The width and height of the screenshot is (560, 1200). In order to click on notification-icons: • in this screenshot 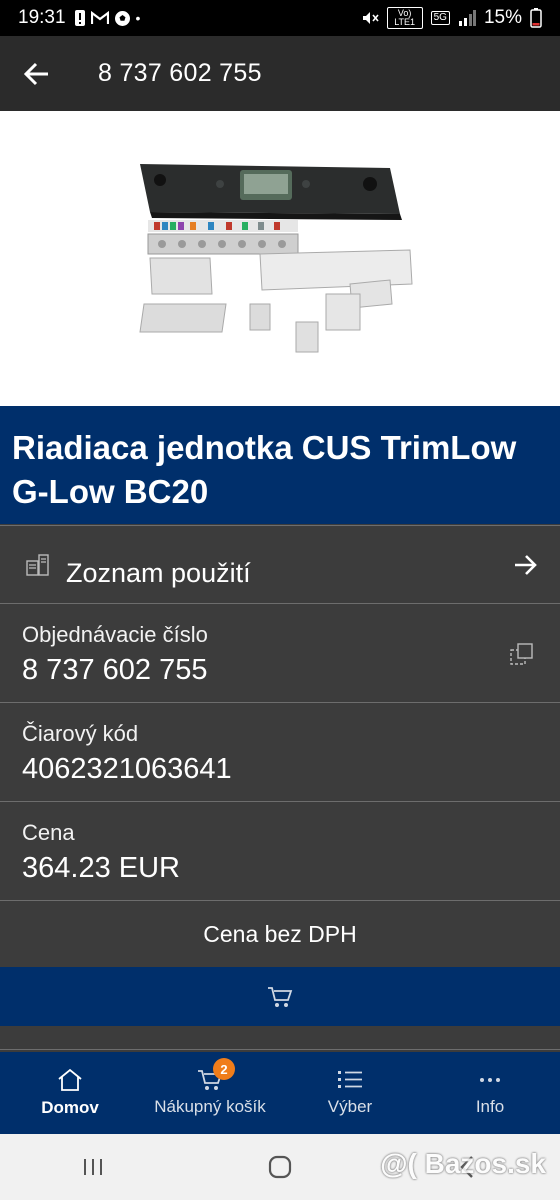, I will do `click(107, 18)`.